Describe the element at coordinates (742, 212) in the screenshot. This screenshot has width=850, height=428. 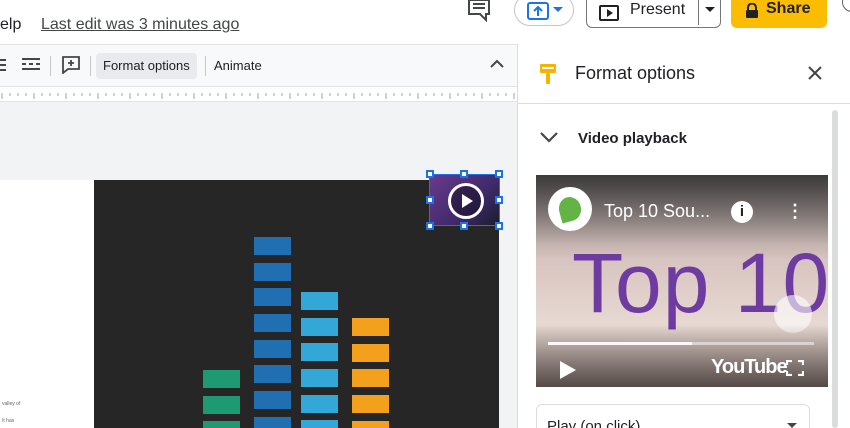
I see `info-icon: i` at that location.